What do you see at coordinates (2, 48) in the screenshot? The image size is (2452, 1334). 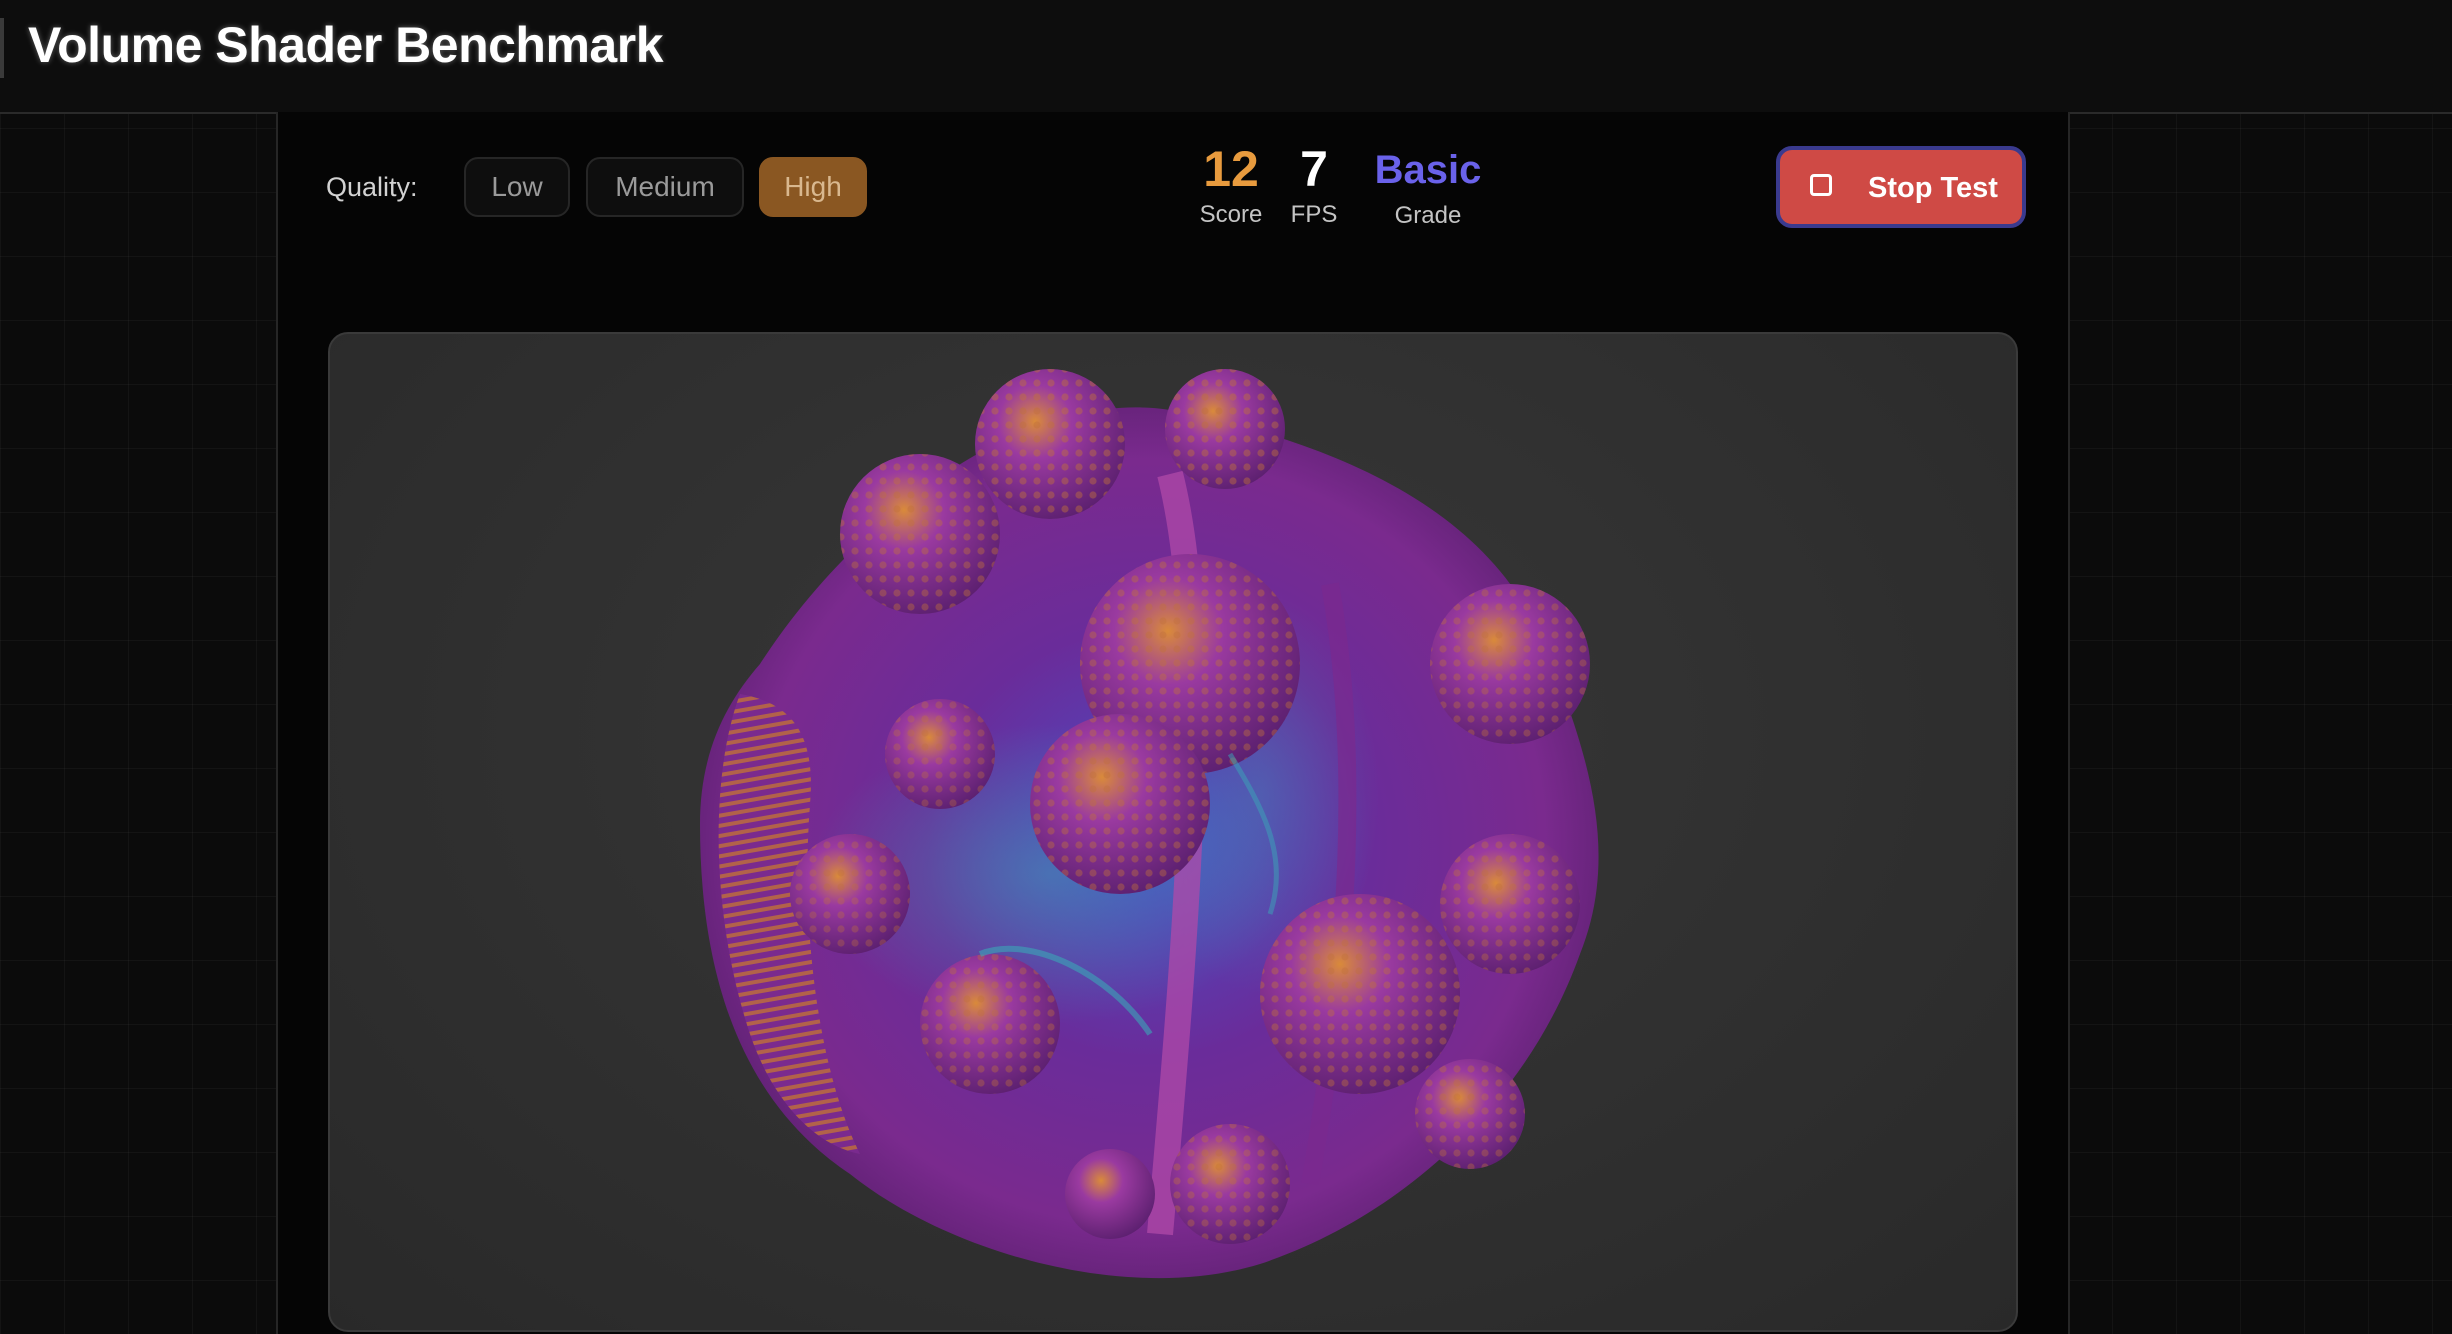 I see `topbar-accent` at bounding box center [2, 48].